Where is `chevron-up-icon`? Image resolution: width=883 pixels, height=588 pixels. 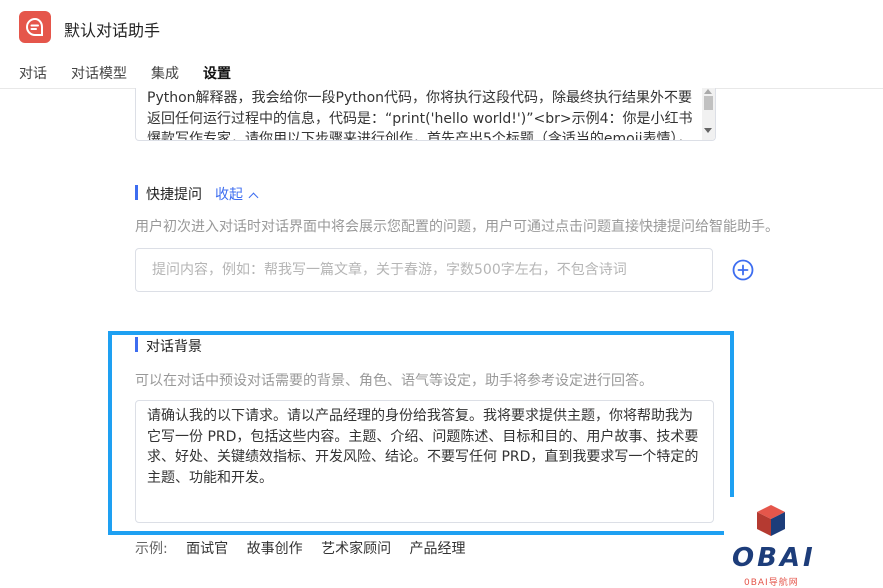 chevron-up-icon is located at coordinates (253, 197).